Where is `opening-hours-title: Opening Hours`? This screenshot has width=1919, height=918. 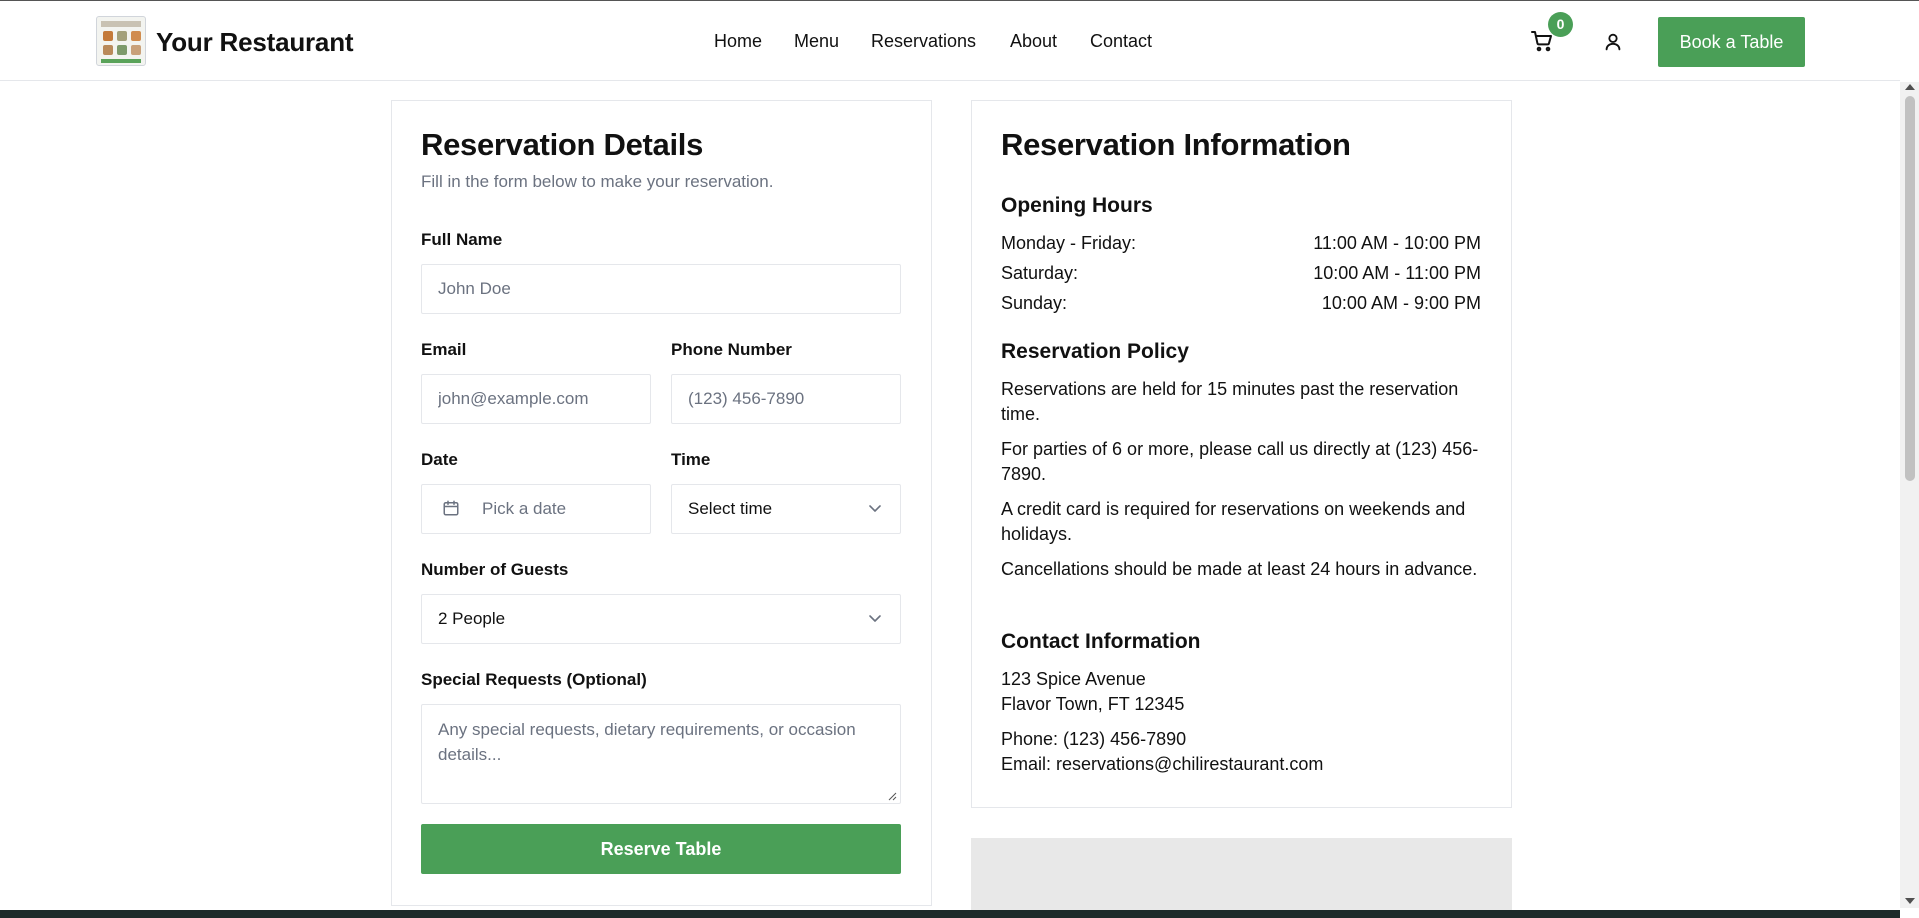
opening-hours-title: Opening Hours is located at coordinates (1077, 205).